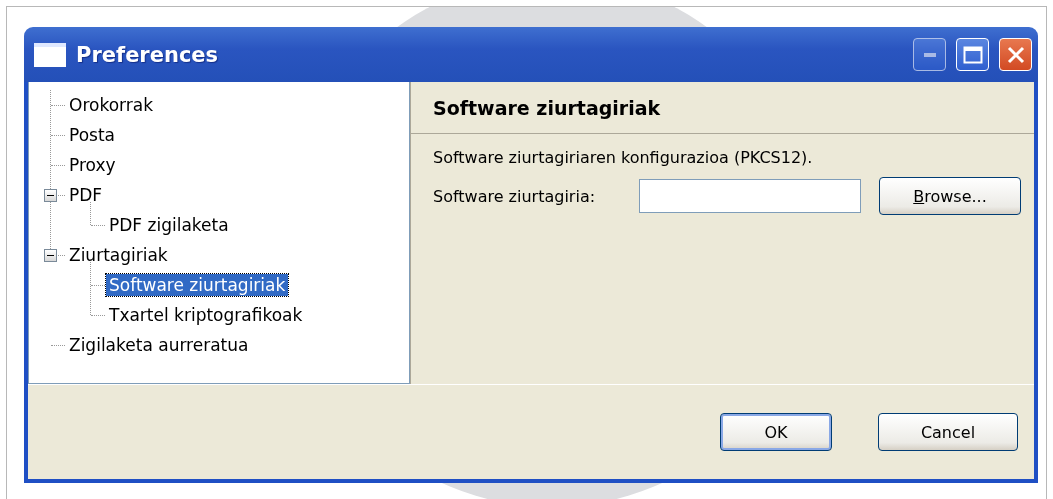  I want to click on tree-item: Ziurtagiriak, so click(118, 255).